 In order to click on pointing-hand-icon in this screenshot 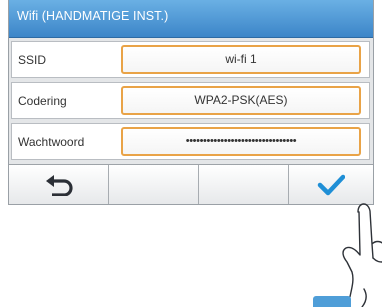, I will do `click(362, 255)`.